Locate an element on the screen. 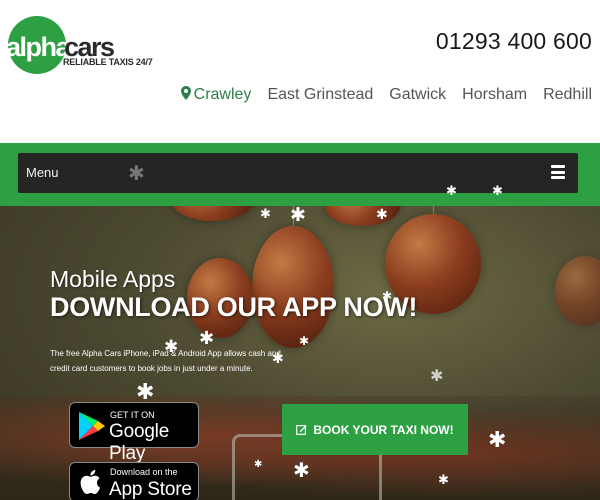  nav-band: Menu ✱ ✱ ✱ is located at coordinates (300, 174).